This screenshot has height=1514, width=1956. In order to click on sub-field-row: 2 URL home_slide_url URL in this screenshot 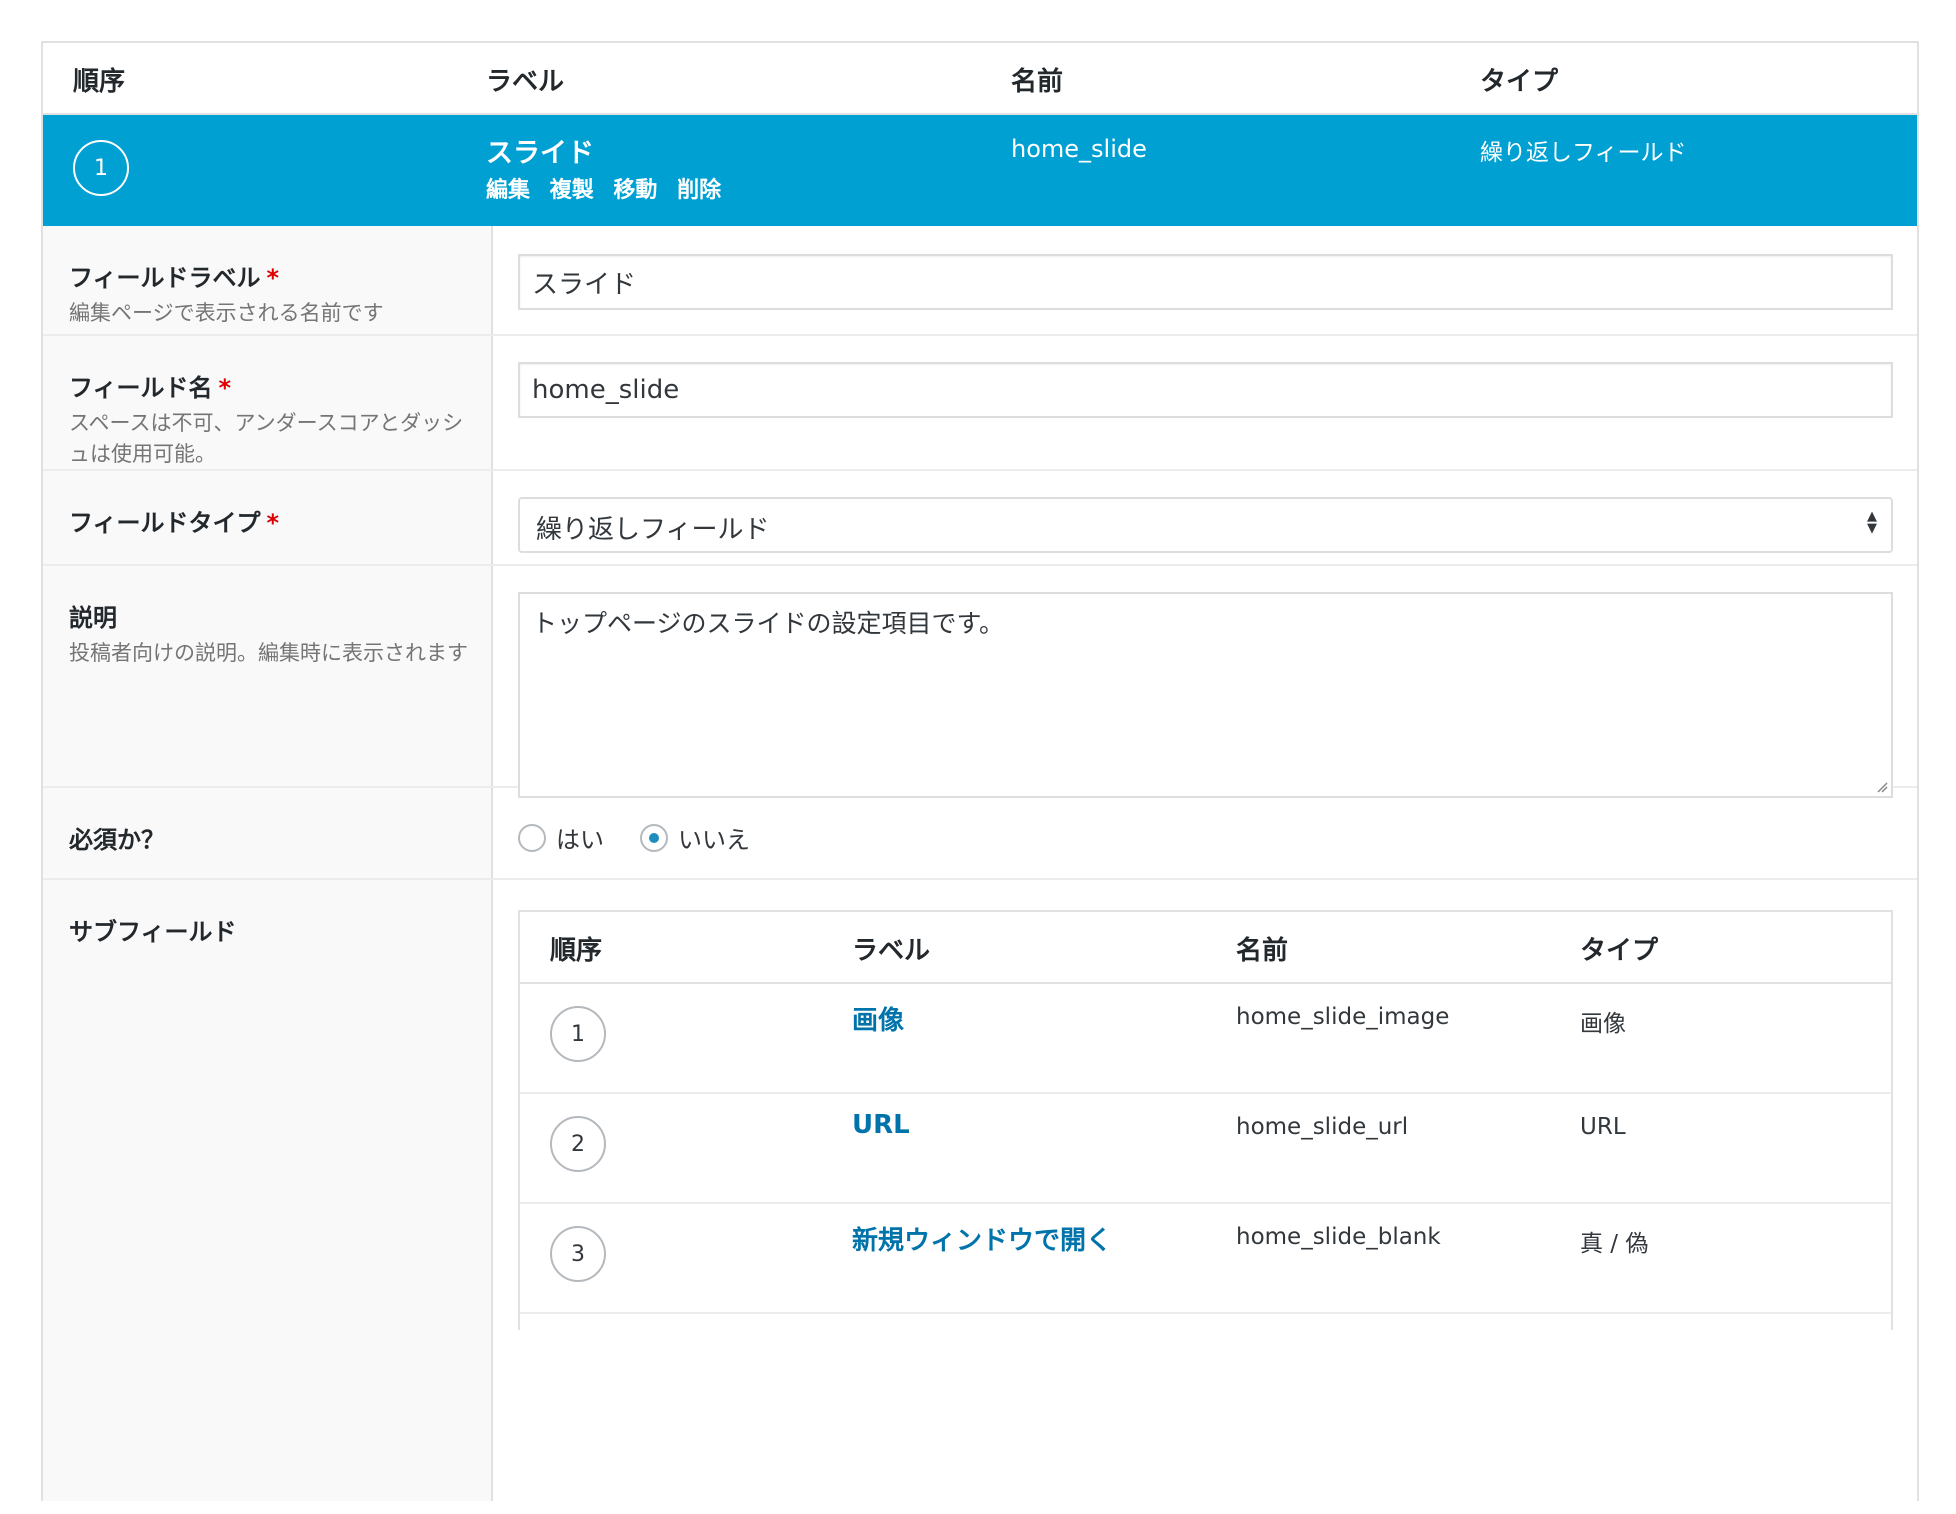, I will do `click(1205, 1149)`.